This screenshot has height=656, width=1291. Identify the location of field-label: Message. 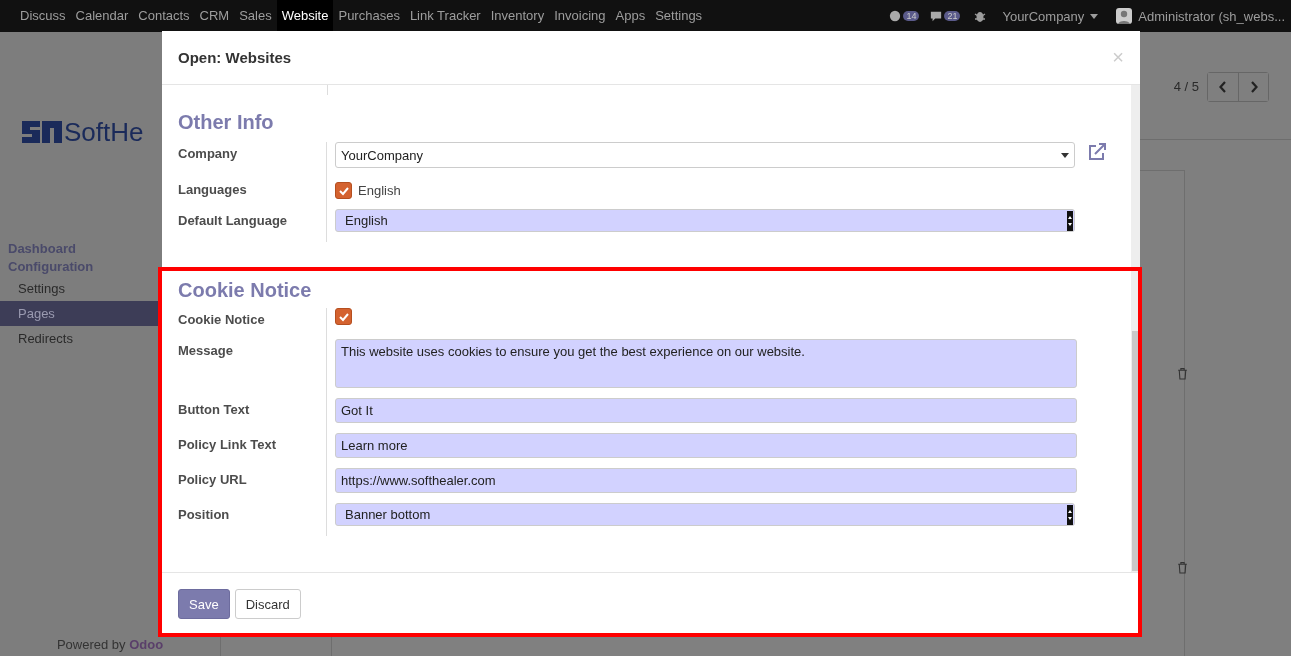
(252, 368).